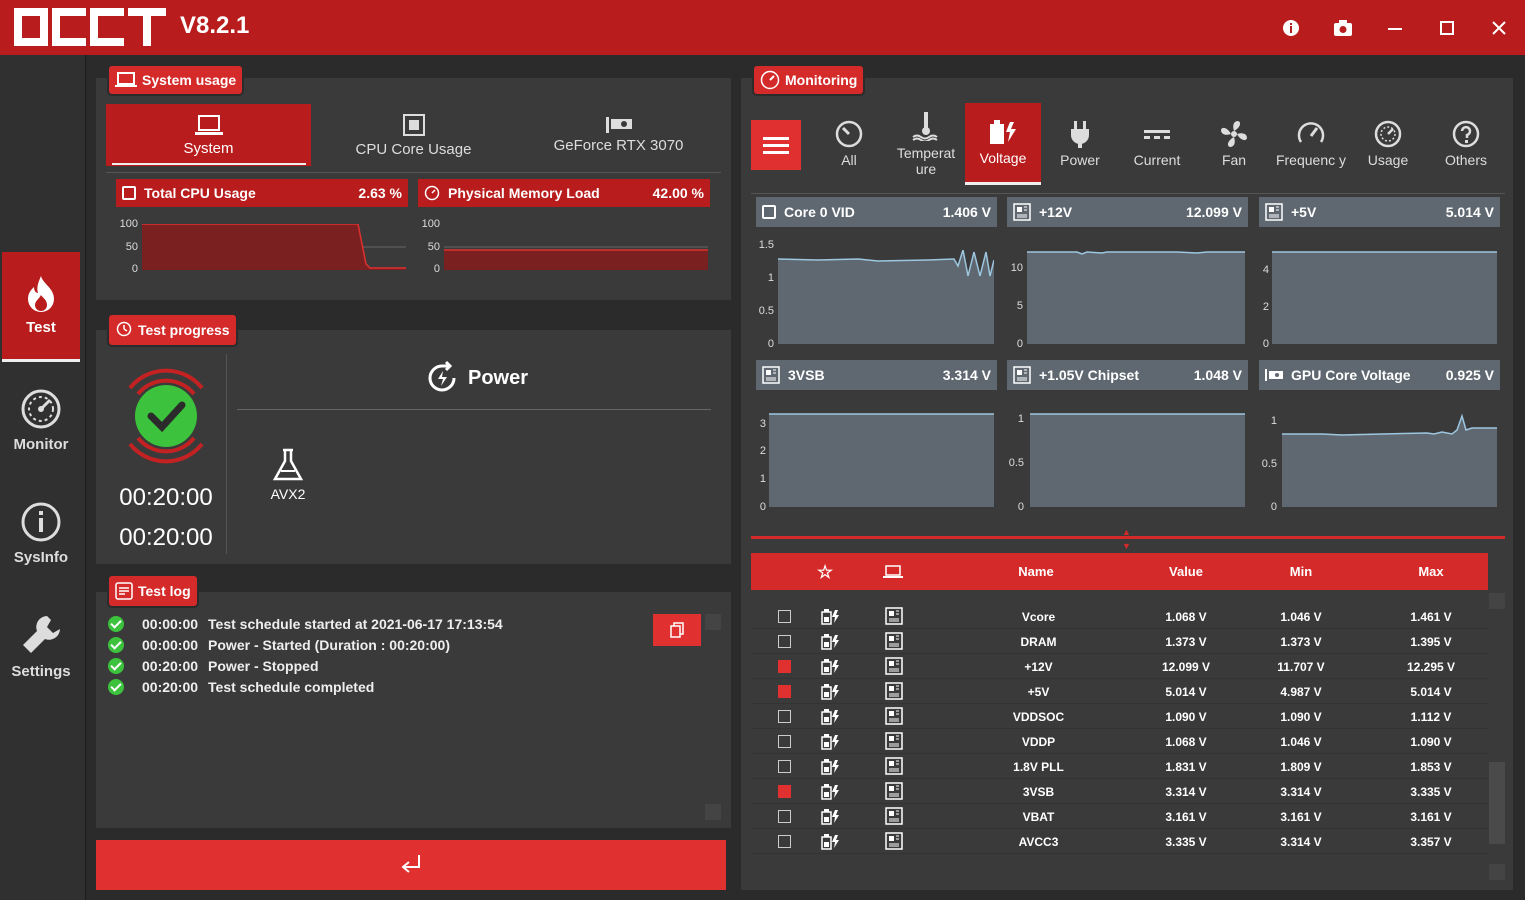  I want to click on tab-all: All, so click(849, 144).